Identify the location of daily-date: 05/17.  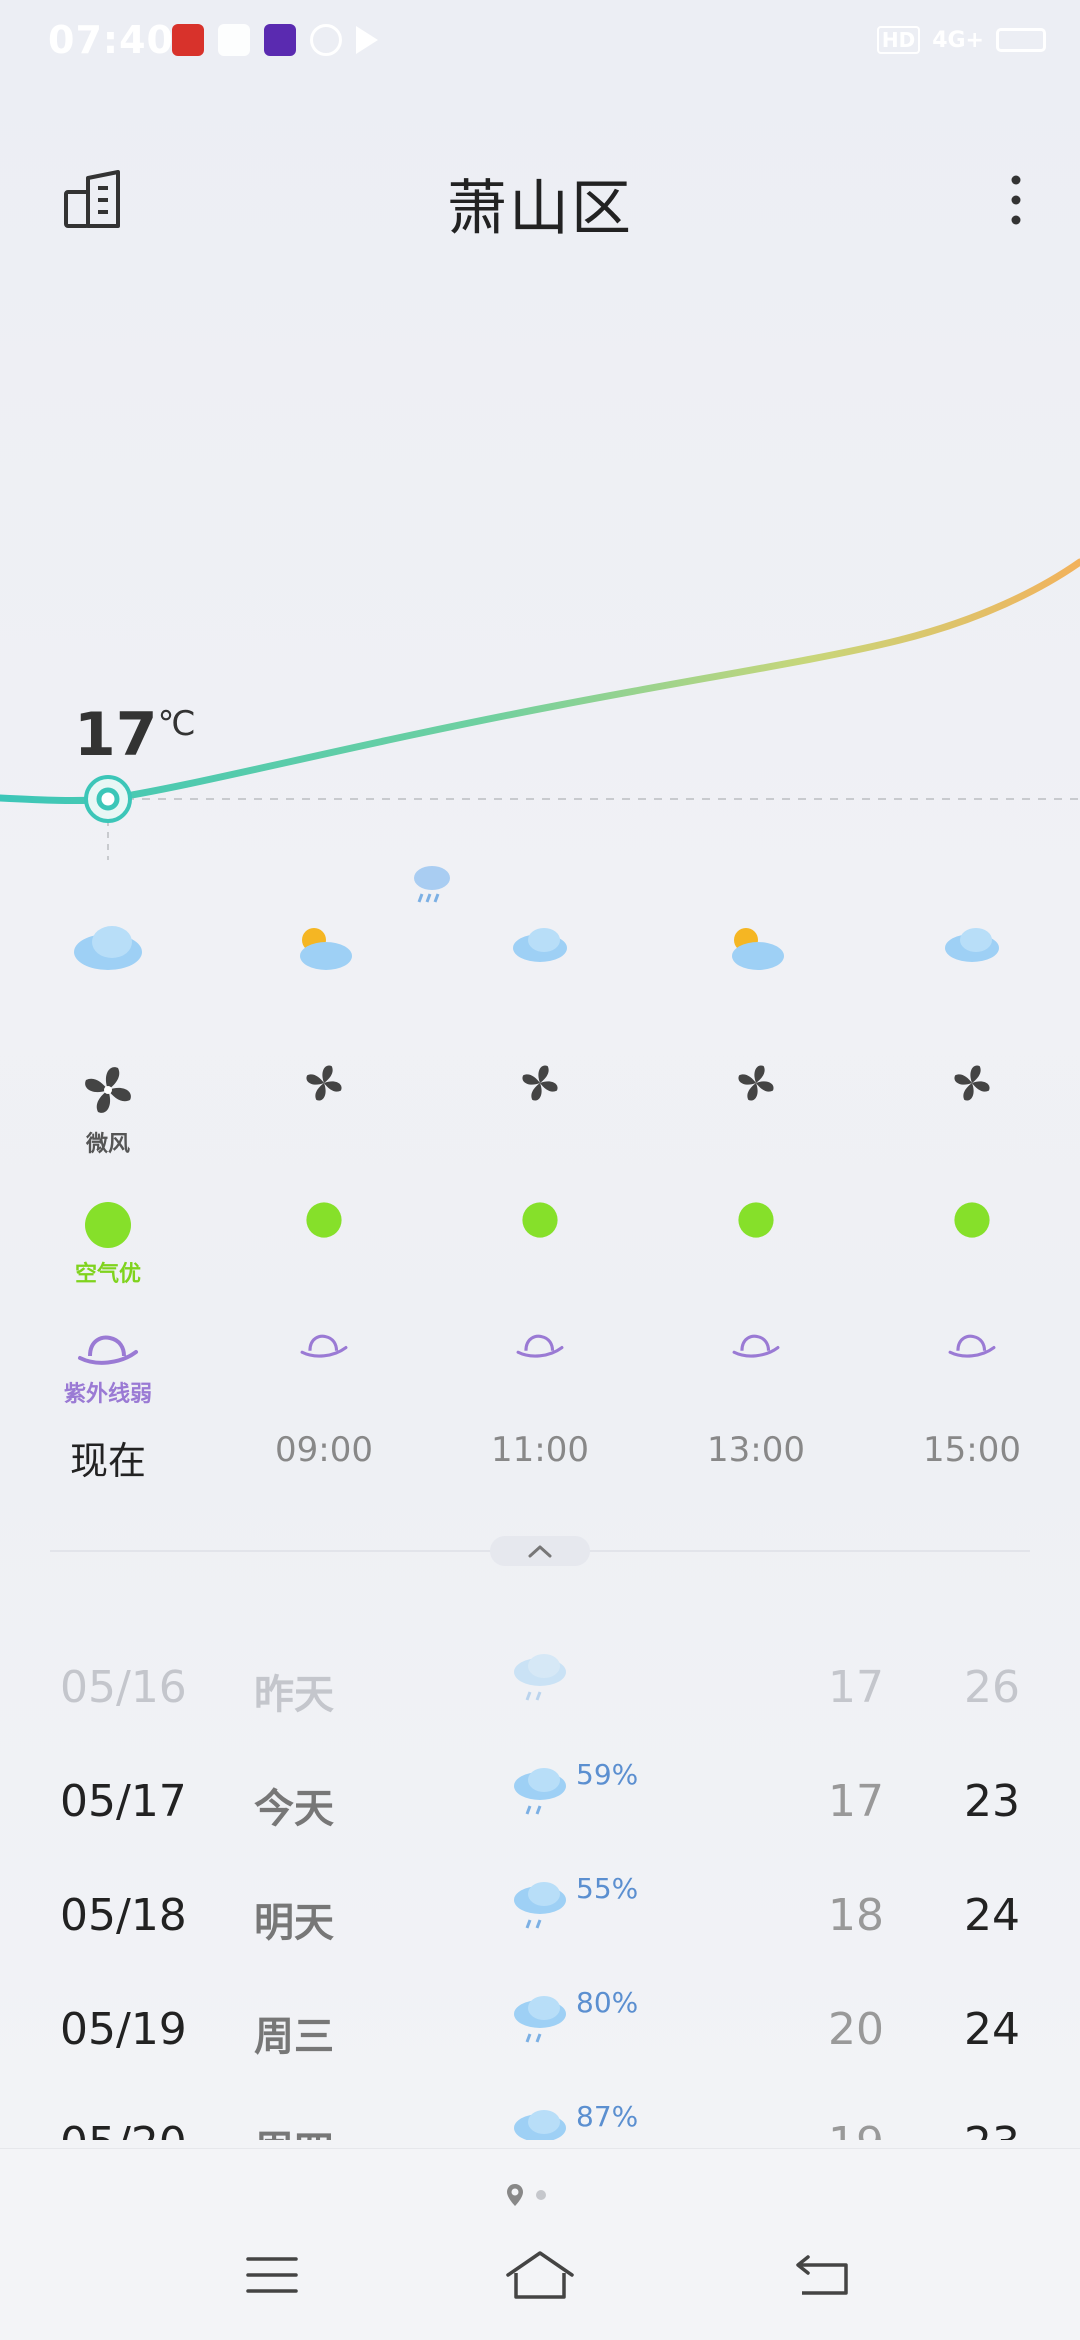
(123, 1801).